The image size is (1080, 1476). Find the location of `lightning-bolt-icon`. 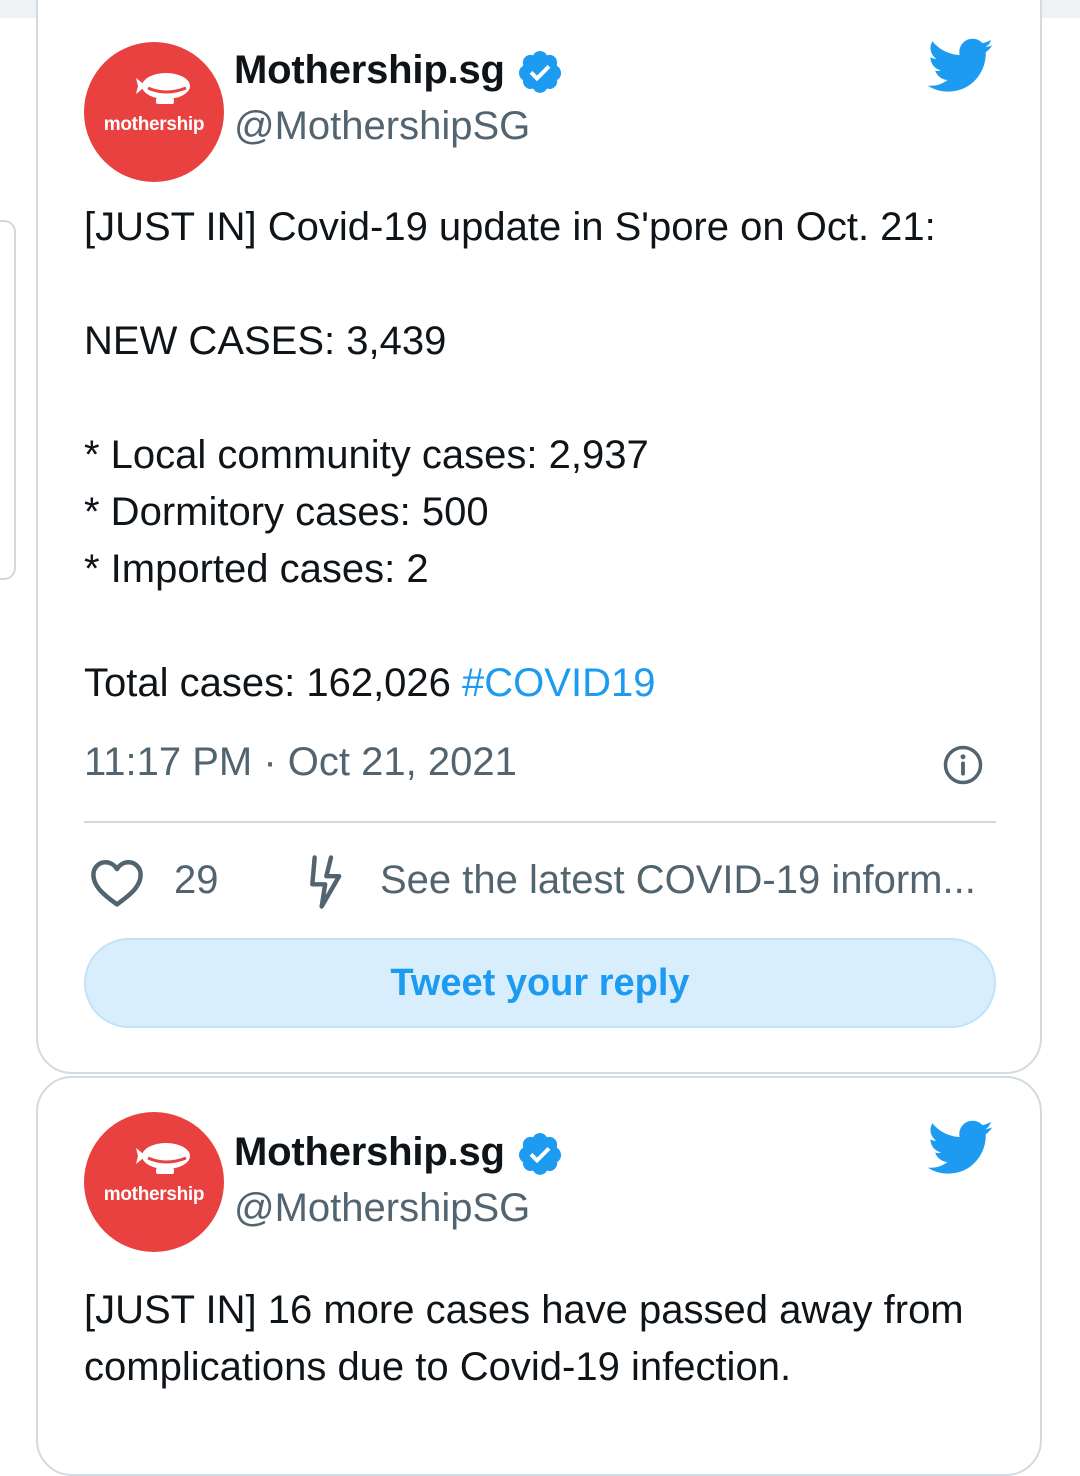

lightning-bolt-icon is located at coordinates (324, 882).